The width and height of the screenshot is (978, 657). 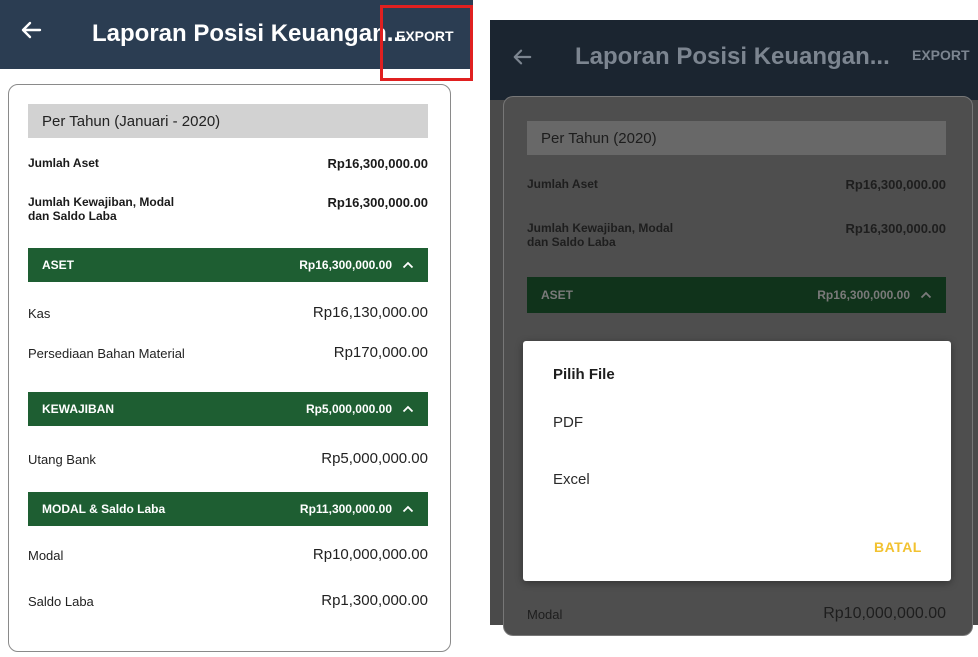 I want to click on section-title: MODAL & Saldo Laba, so click(x=104, y=509).